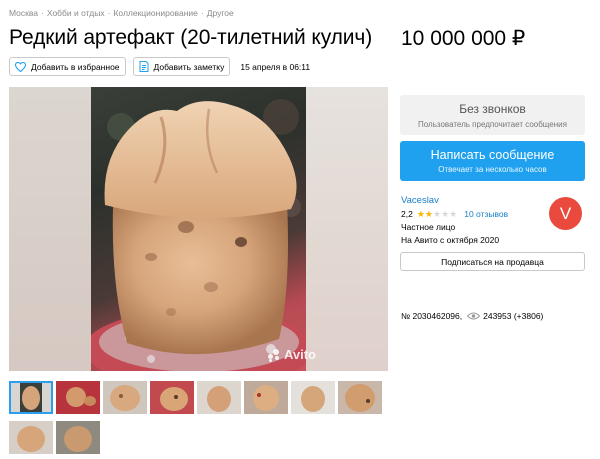 This screenshot has height=459, width=600. I want to click on add-note-label: Добавить заметку, so click(189, 66).